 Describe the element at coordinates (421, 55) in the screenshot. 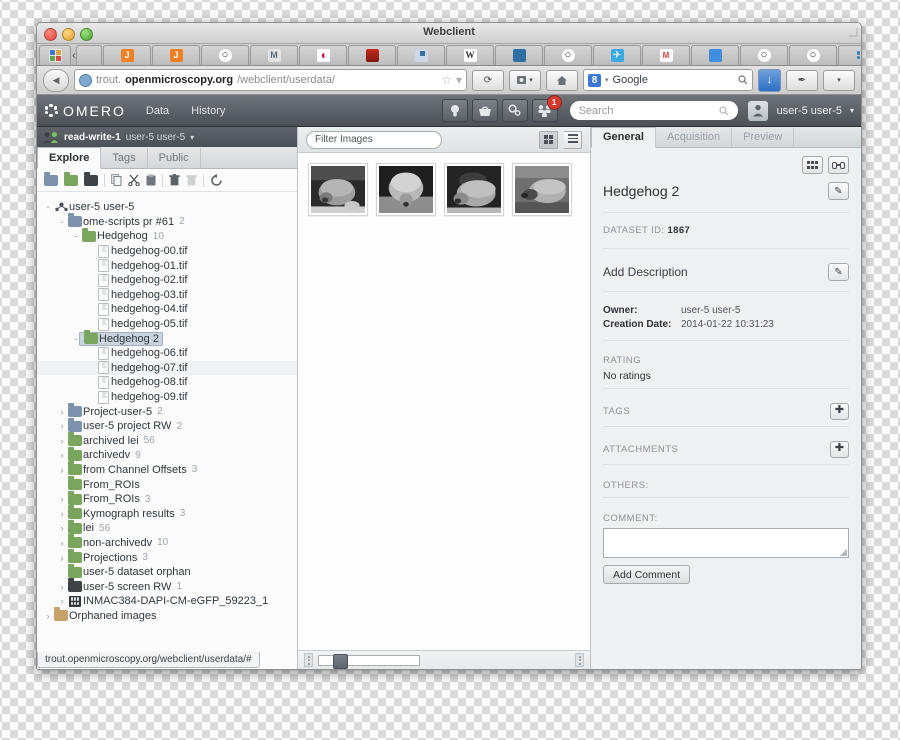

I see `tab-docs` at that location.